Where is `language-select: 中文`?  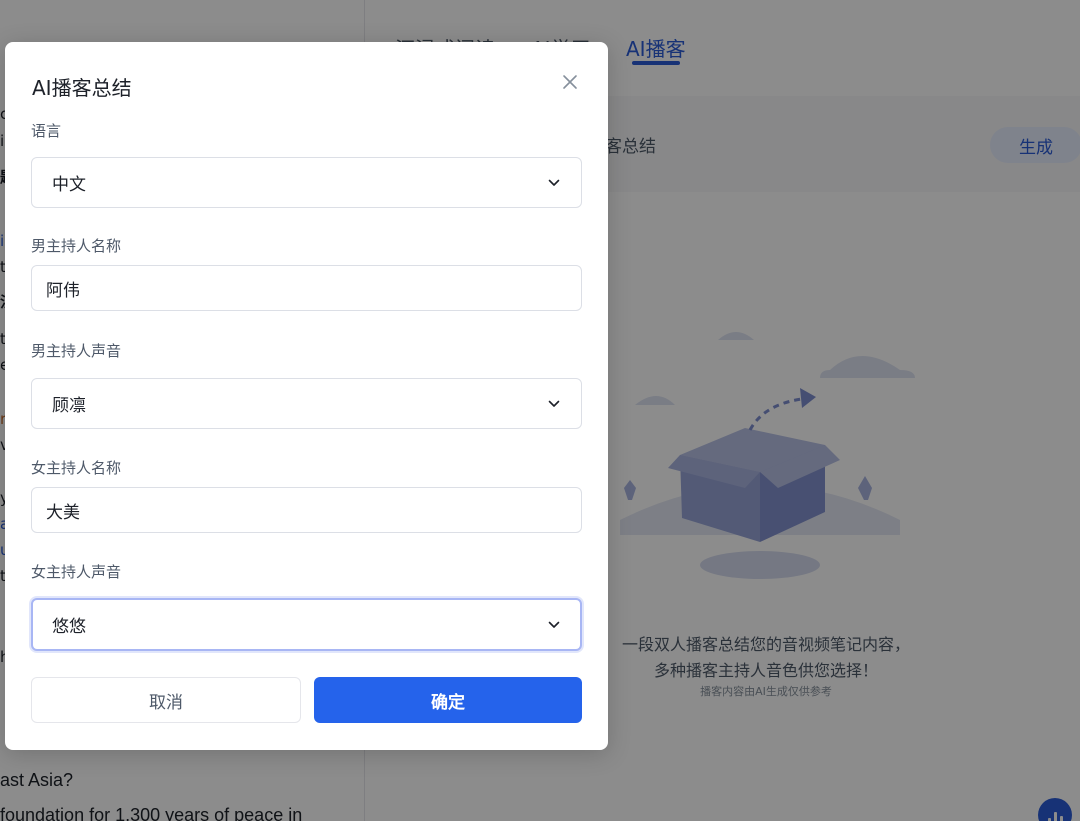 language-select: 中文 is located at coordinates (306, 182).